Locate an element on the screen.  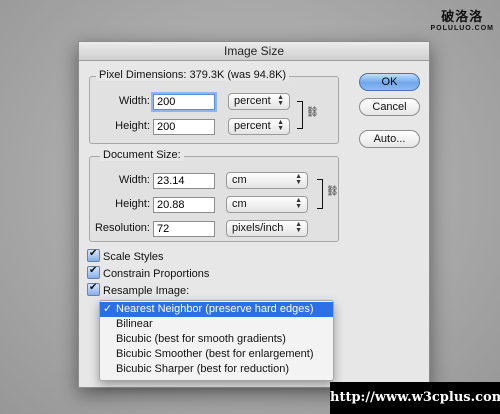
resample-image-label: Resample Image: is located at coordinates (146, 291).